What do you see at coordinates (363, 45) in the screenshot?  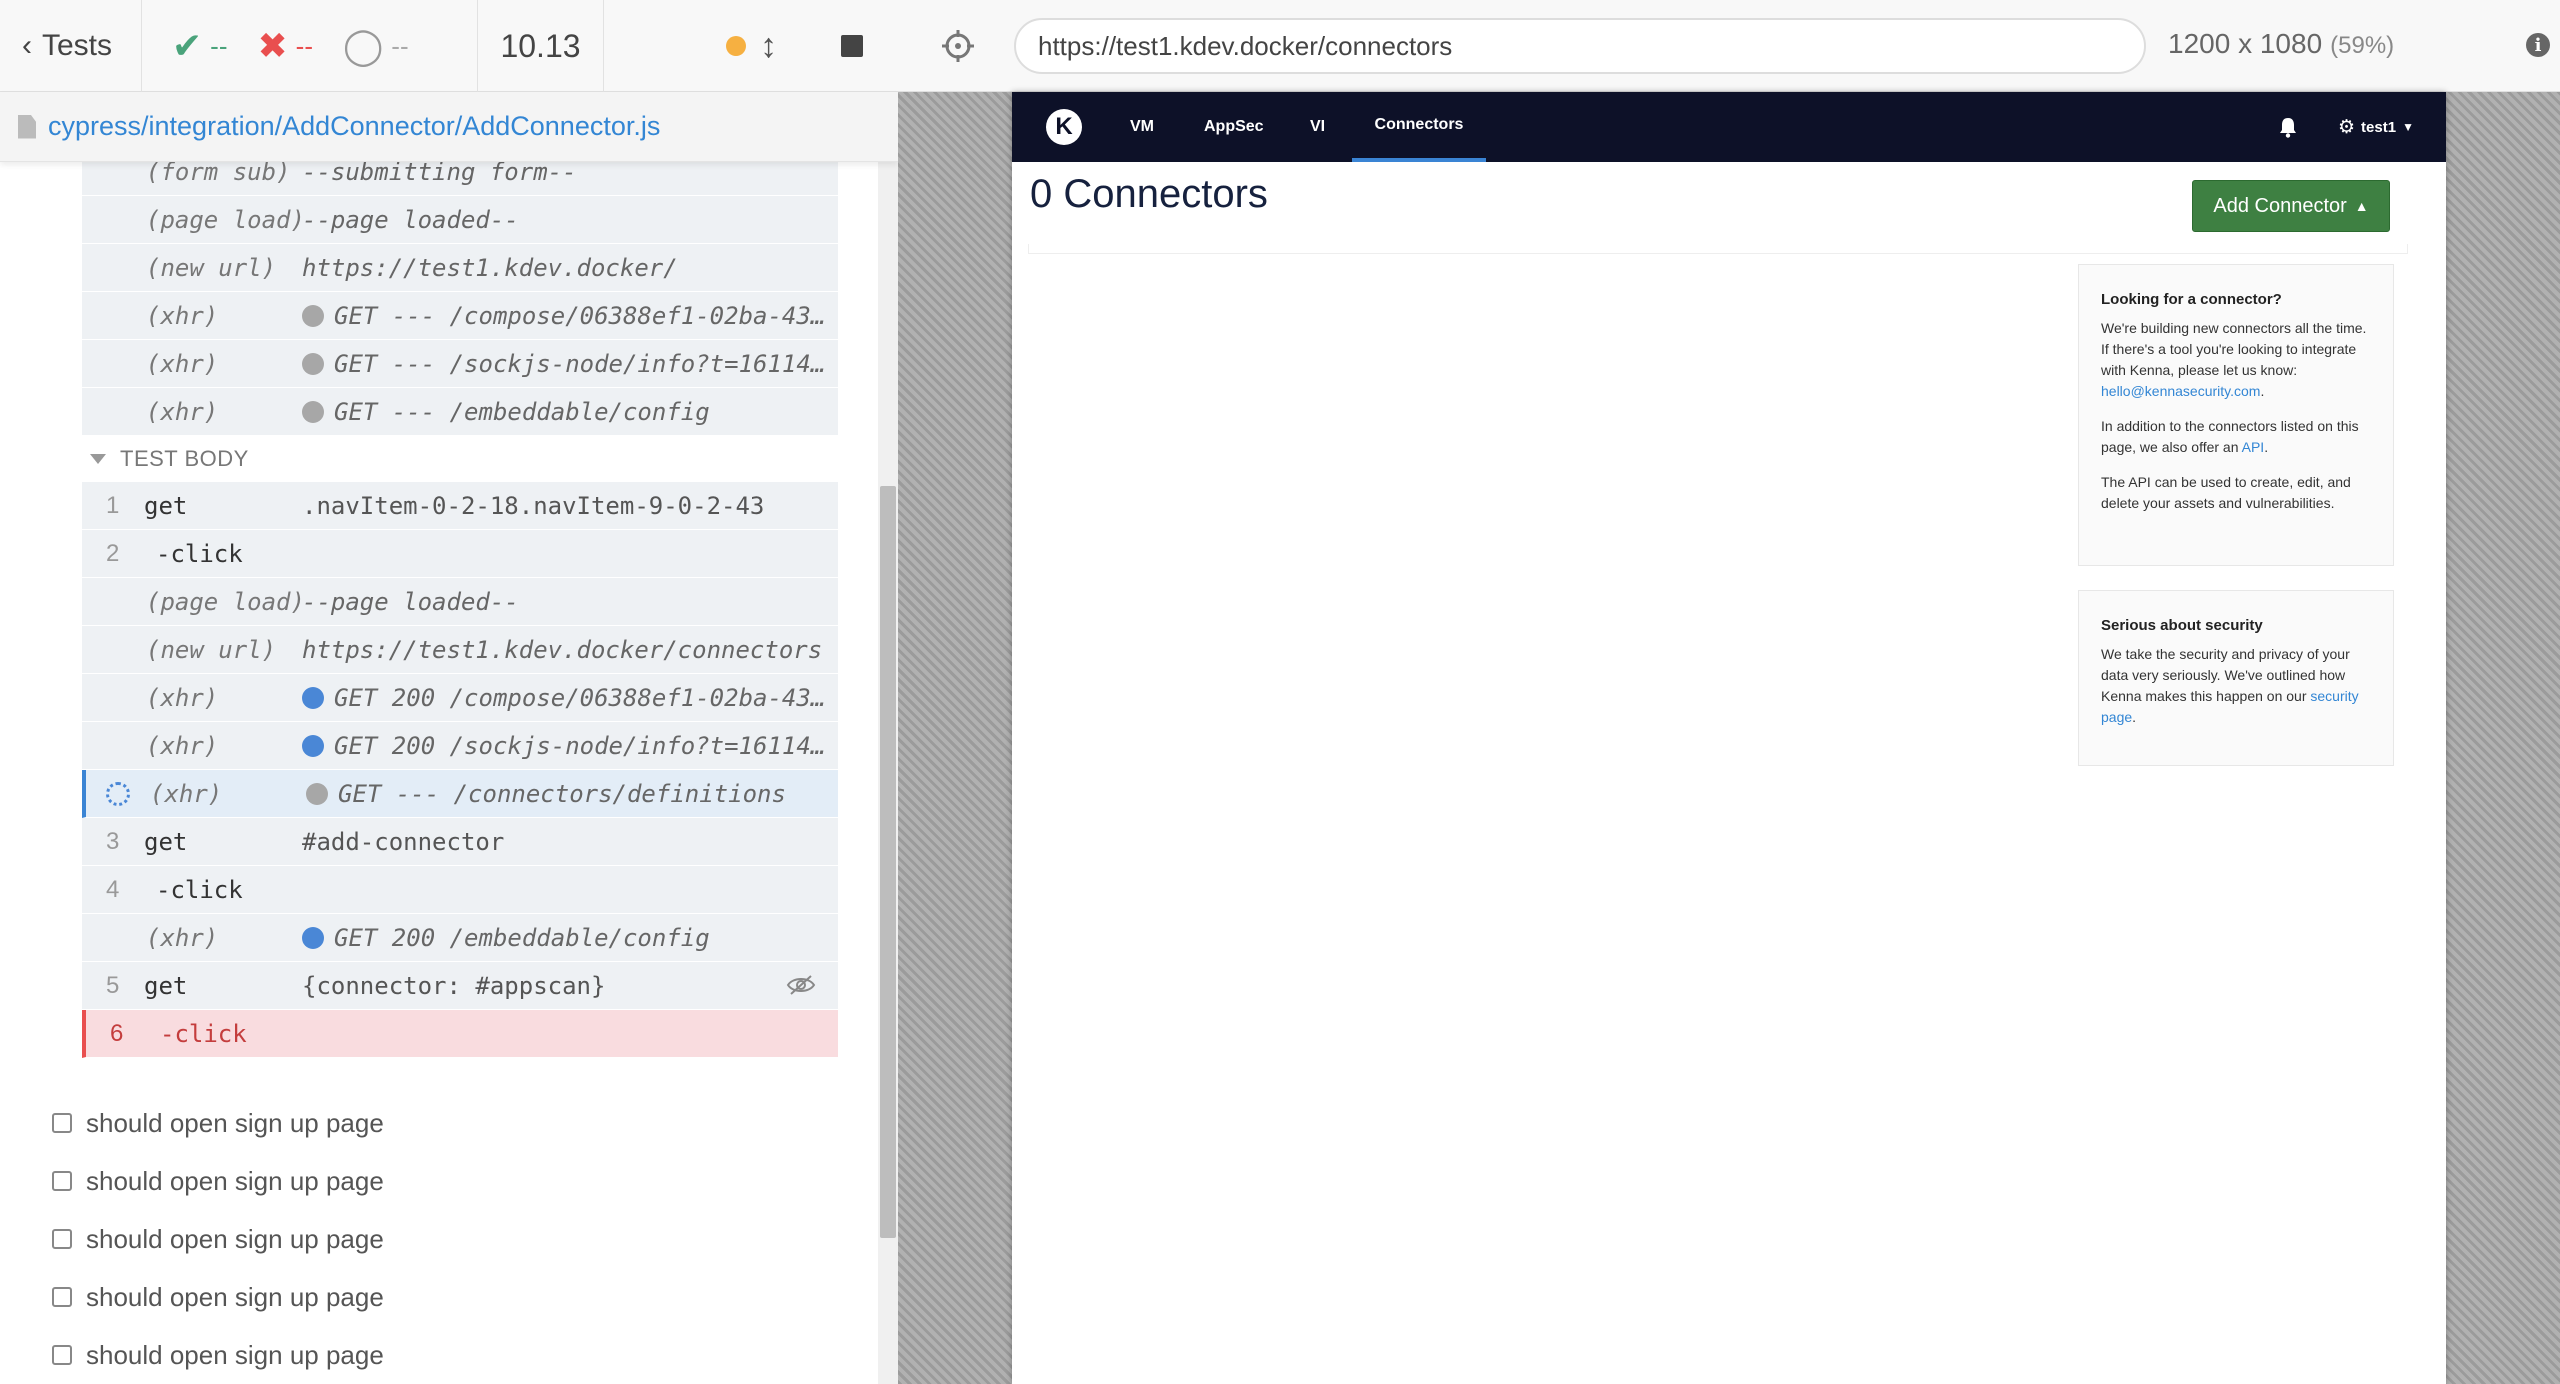 I see `circle-icon: ◯` at bounding box center [363, 45].